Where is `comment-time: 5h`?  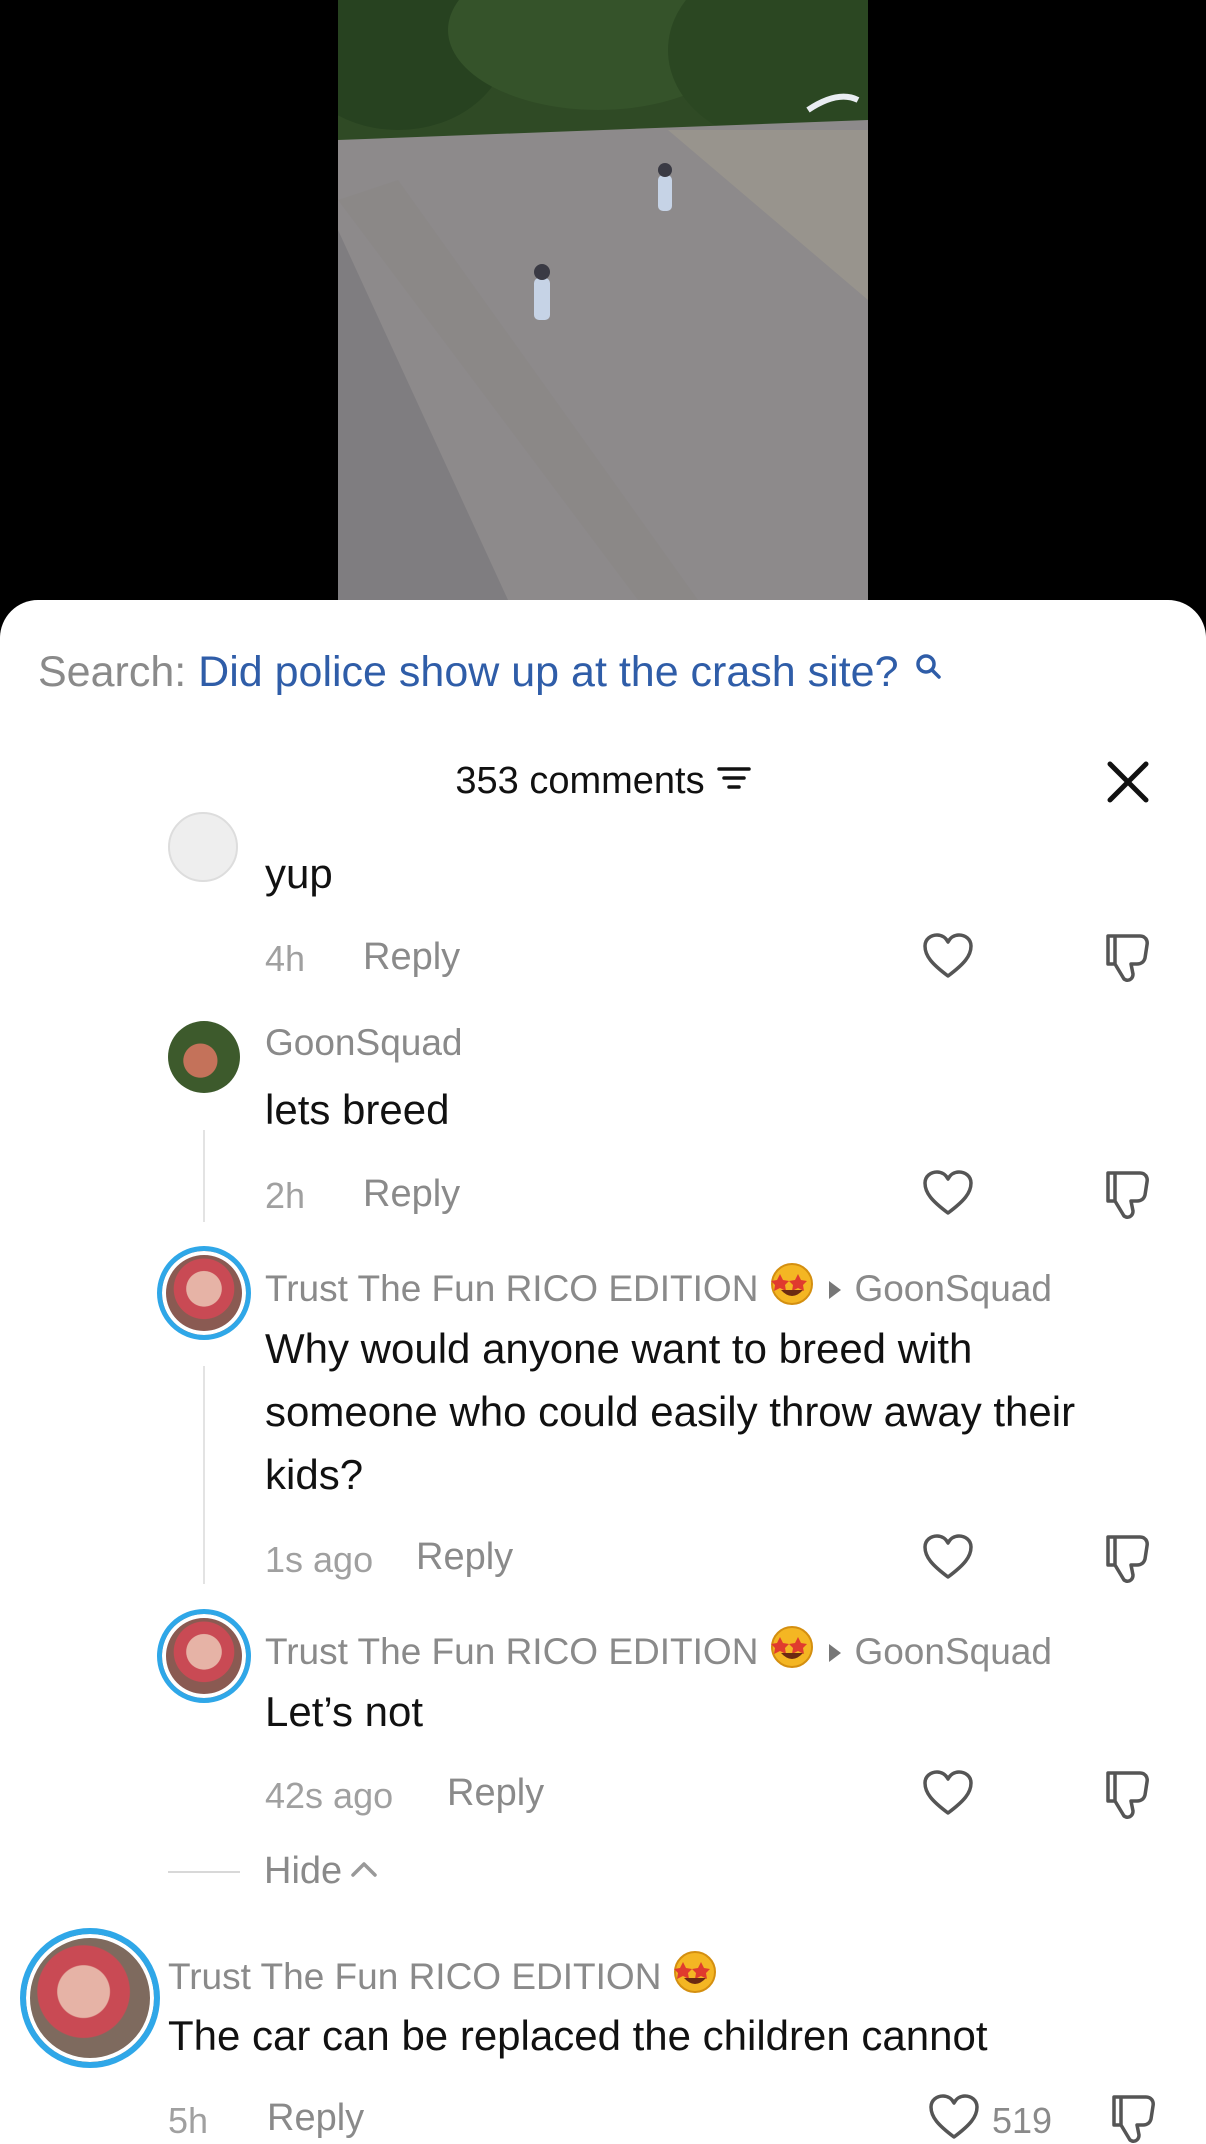
comment-time: 5h is located at coordinates (188, 2120).